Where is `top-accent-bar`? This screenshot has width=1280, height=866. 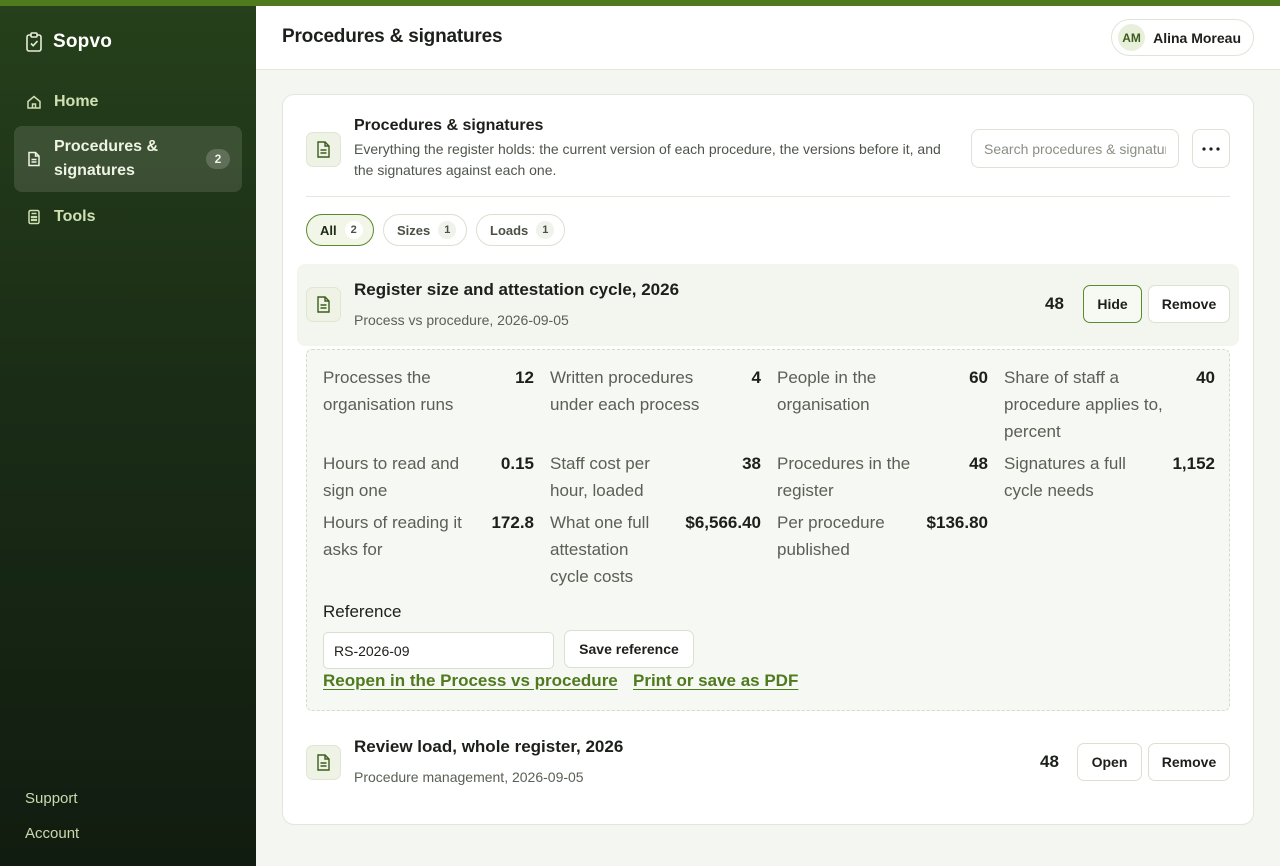
top-accent-bar is located at coordinates (640, 3).